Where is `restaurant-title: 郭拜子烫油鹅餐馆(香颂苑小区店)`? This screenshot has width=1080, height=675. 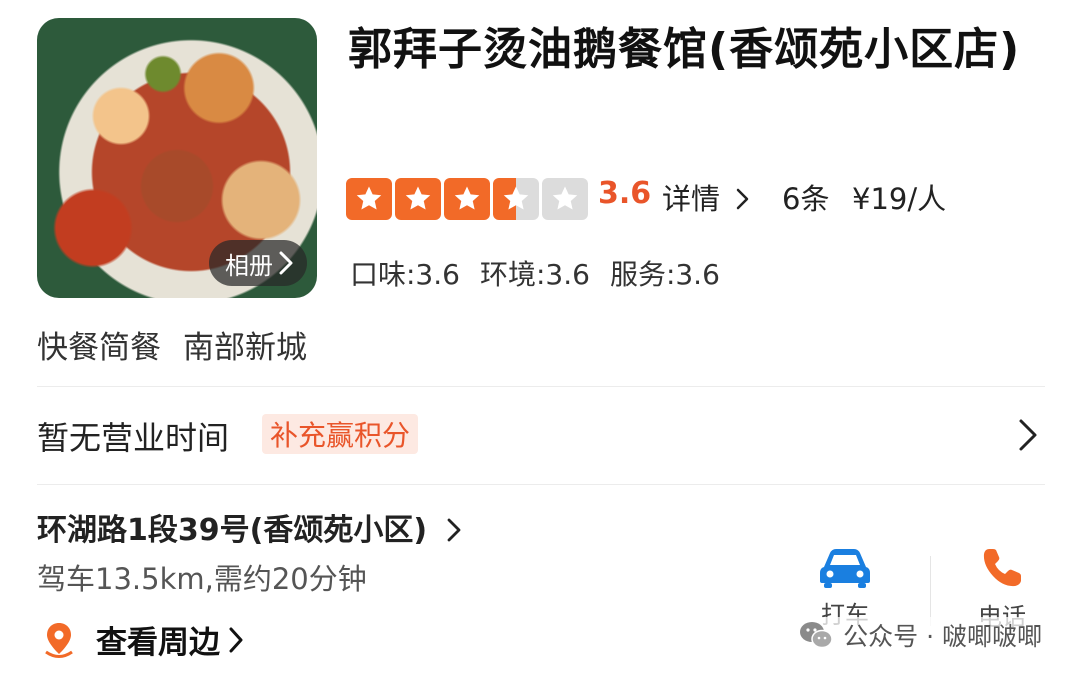
restaurant-title: 郭拜子烫油鹅餐馆(香颂苑小区店) is located at coordinates (684, 49).